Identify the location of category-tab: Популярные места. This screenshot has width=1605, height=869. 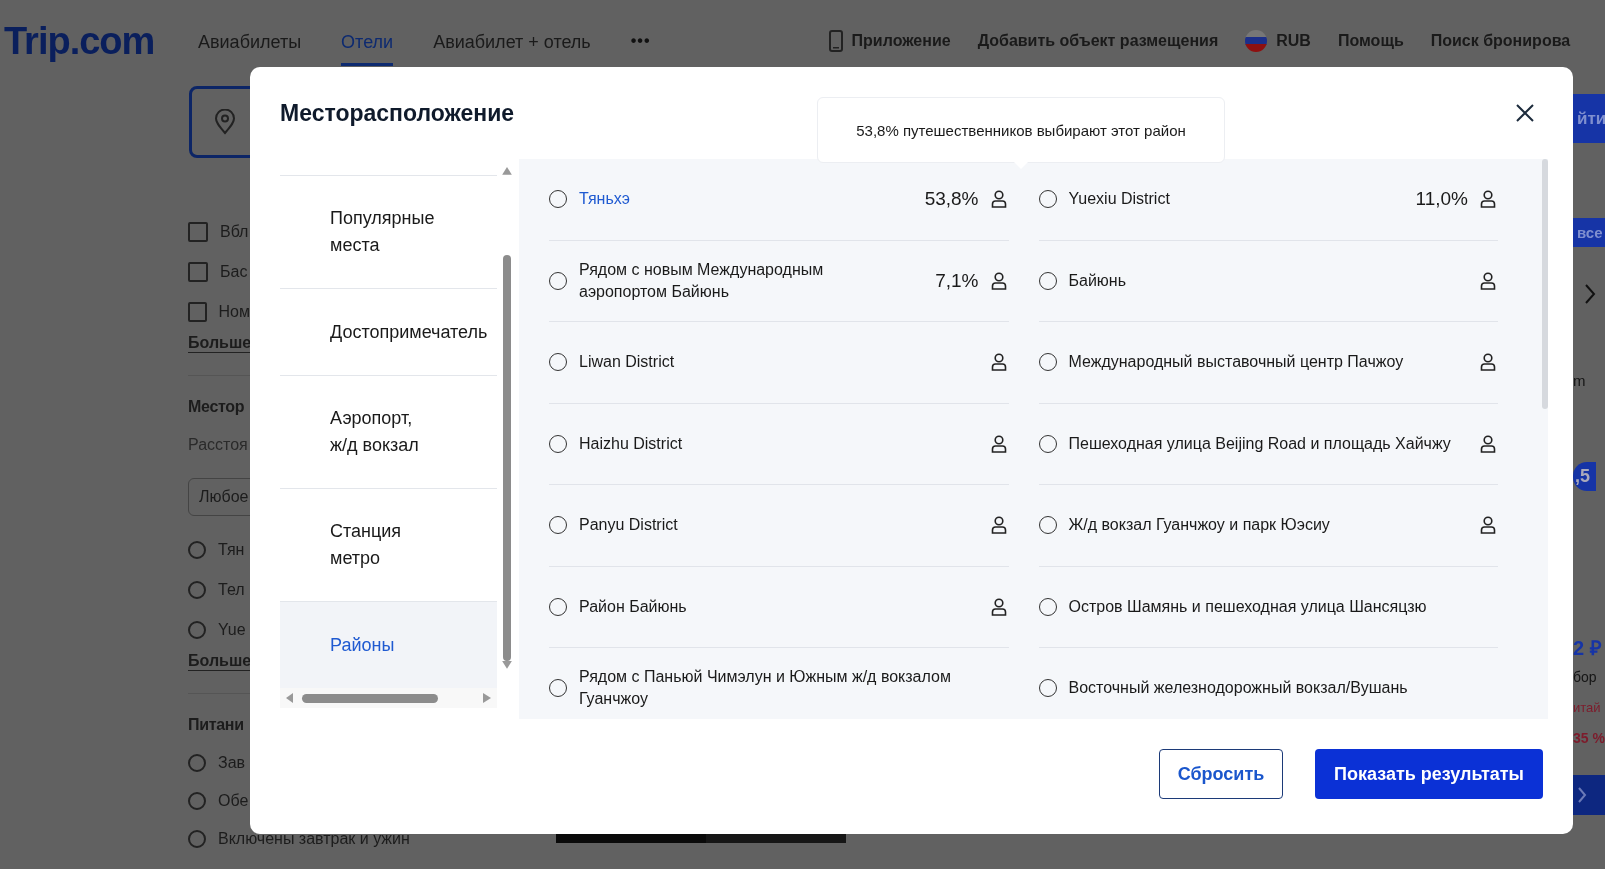
(388, 232).